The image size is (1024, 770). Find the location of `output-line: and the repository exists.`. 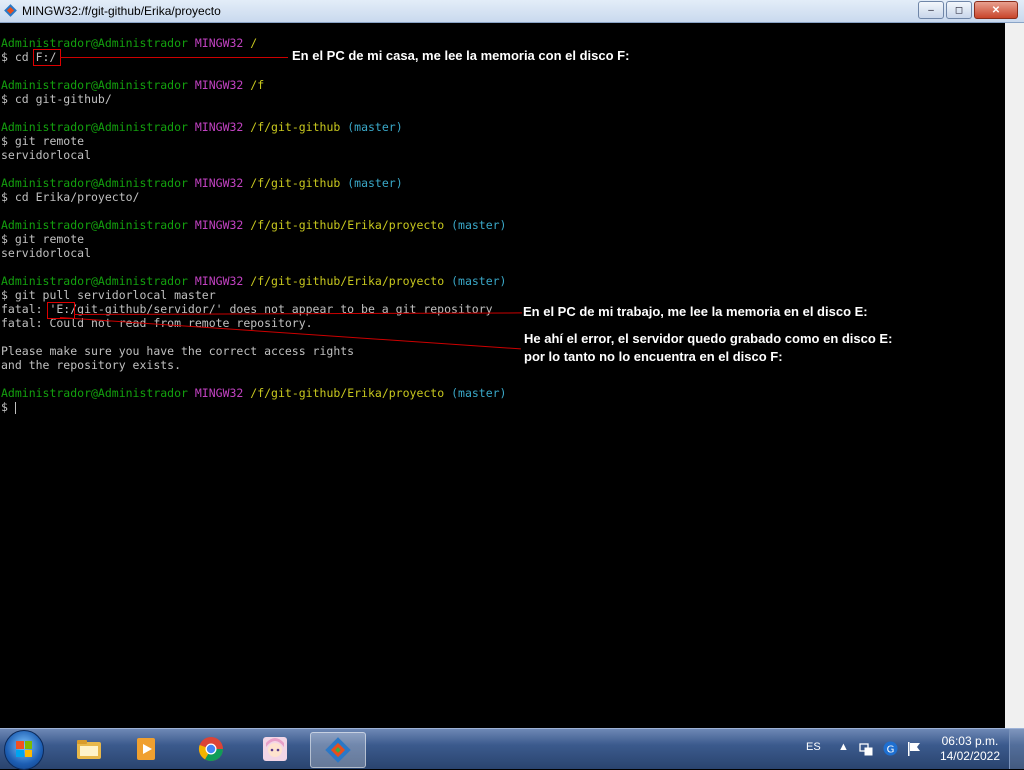

output-line: and the repository exists. is located at coordinates (91, 365).